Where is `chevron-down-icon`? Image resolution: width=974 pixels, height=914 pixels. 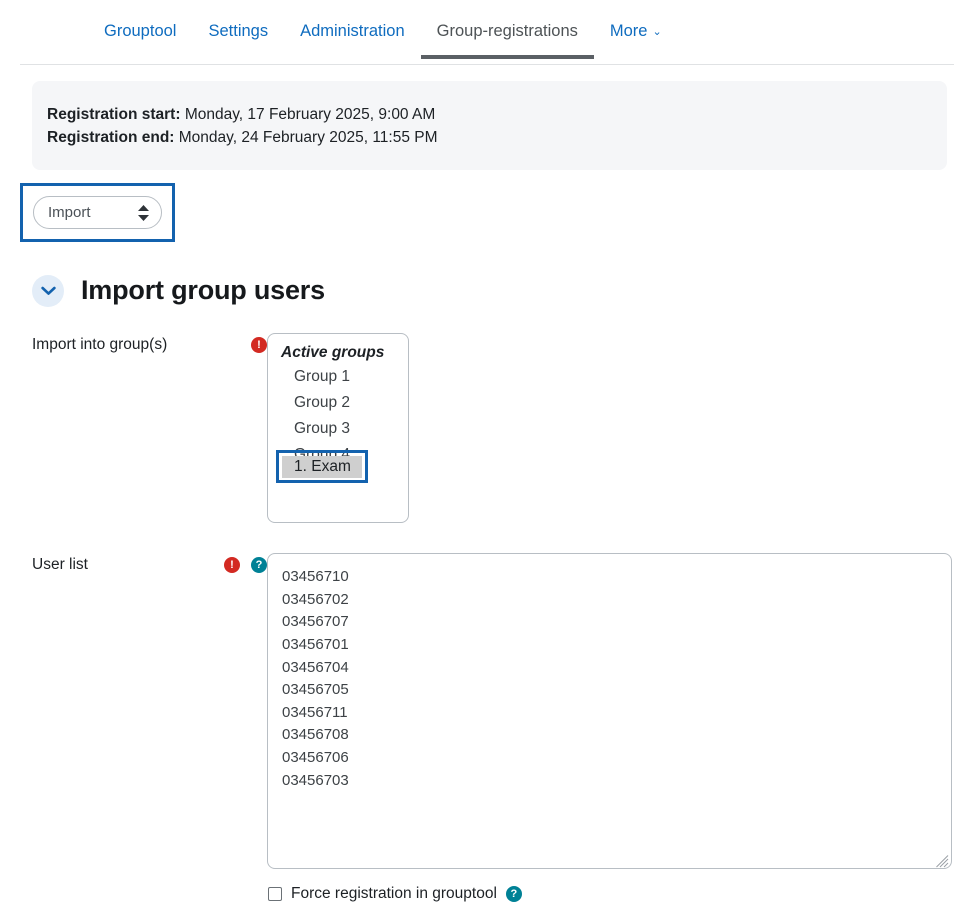
chevron-down-icon is located at coordinates (48, 291).